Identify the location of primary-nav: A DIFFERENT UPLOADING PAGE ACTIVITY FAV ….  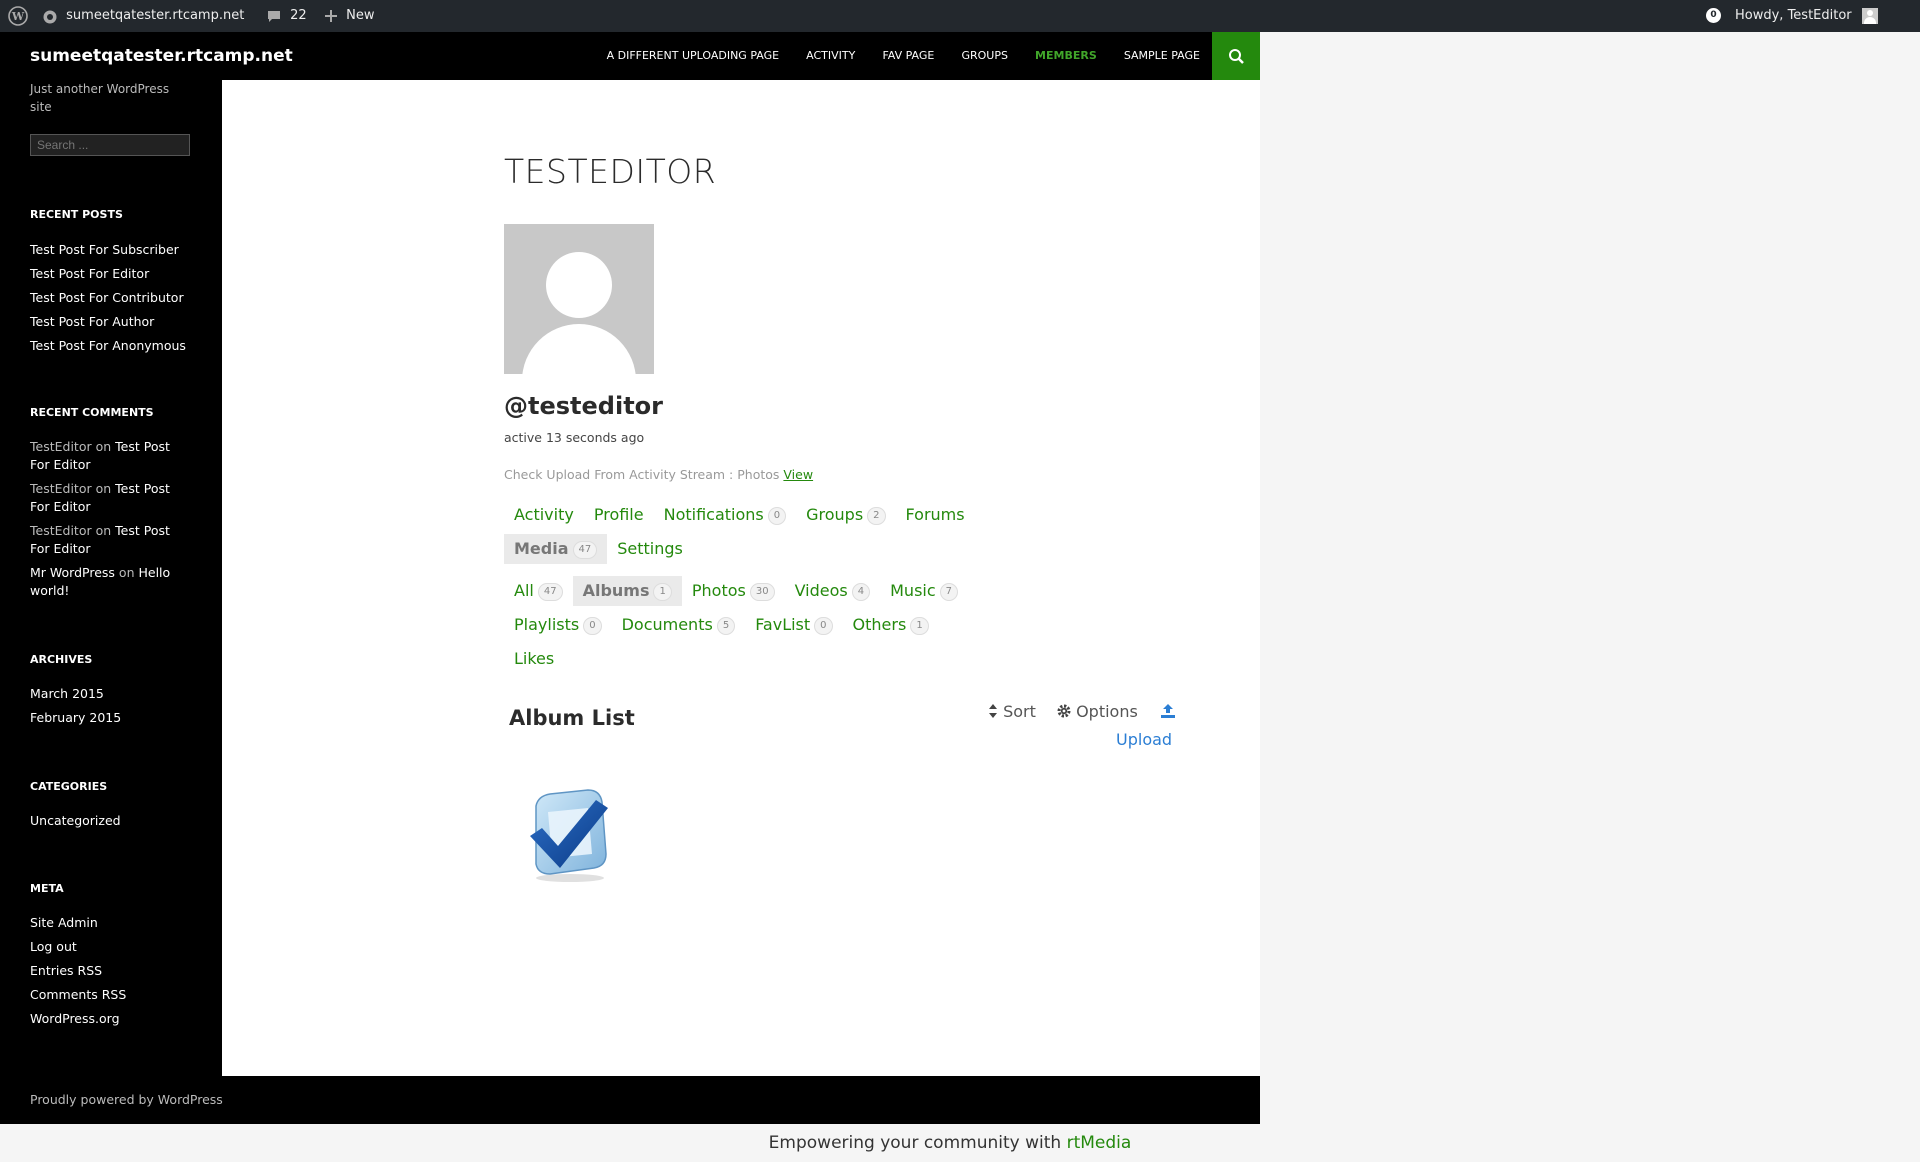
(892, 56).